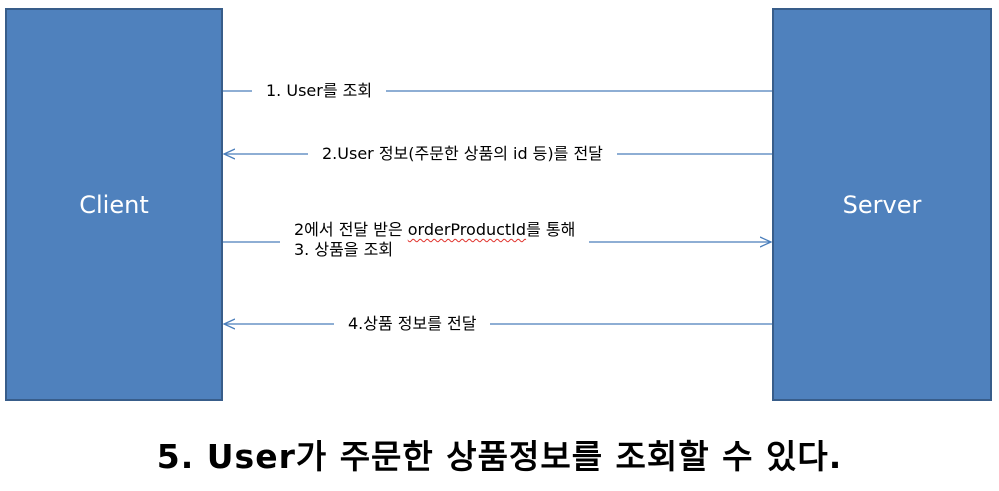 This screenshot has width=999, height=491. I want to click on message-step3-line1: 2에서 전달 받은 orderProductId를 통해, so click(434, 230).